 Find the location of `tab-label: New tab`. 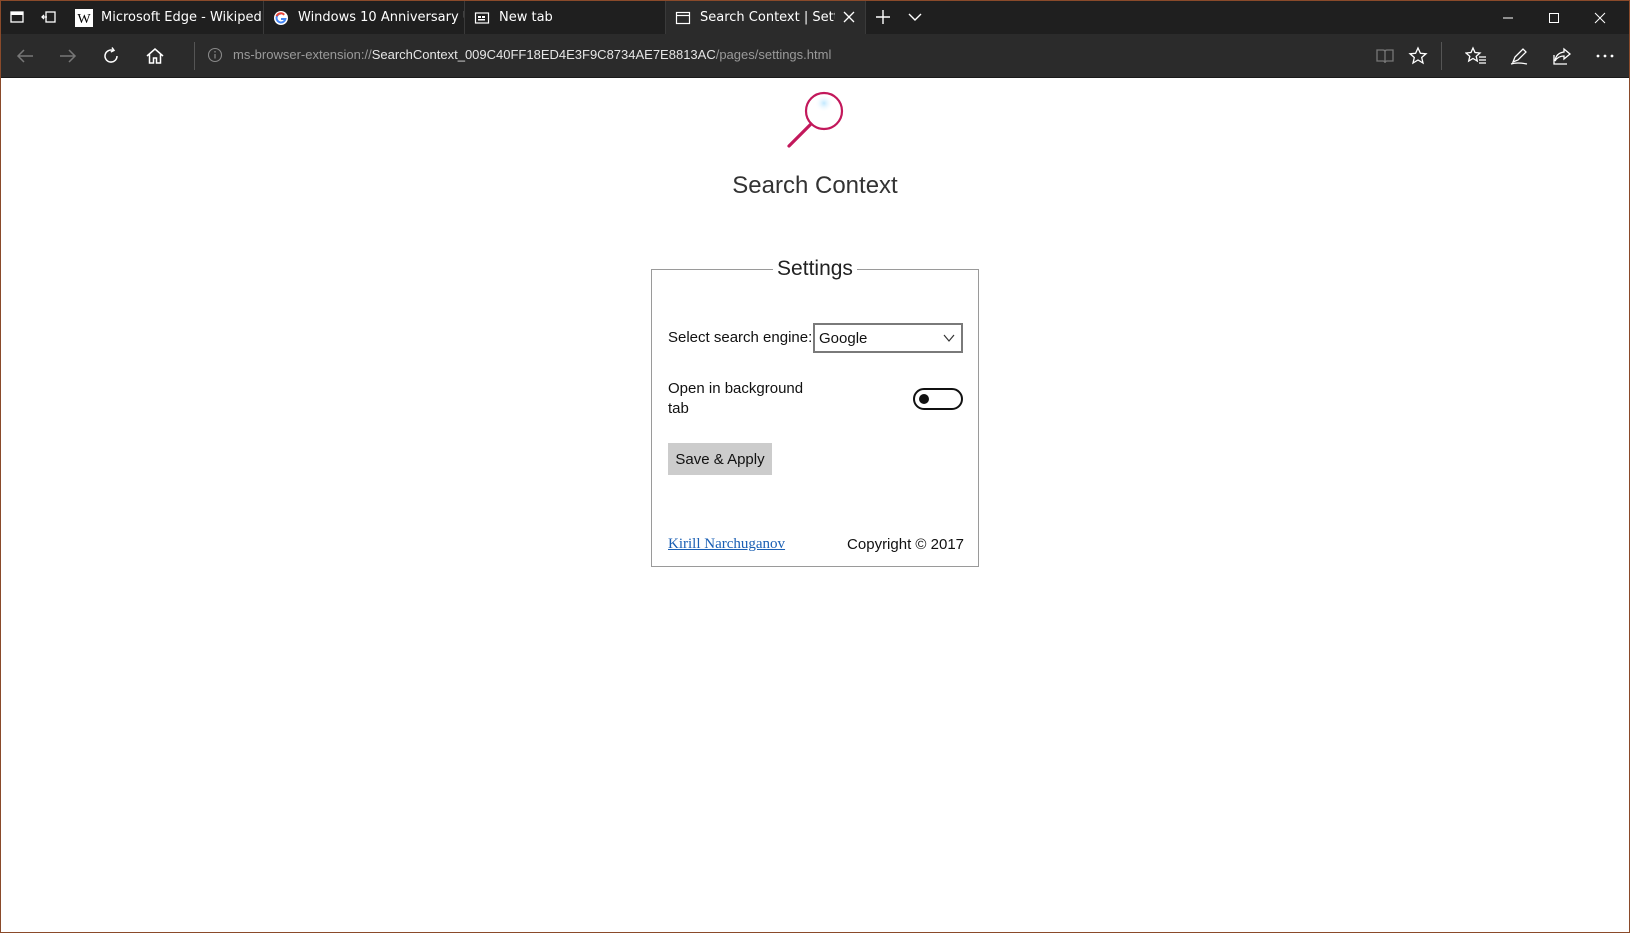

tab-label: New tab is located at coordinates (526, 17).